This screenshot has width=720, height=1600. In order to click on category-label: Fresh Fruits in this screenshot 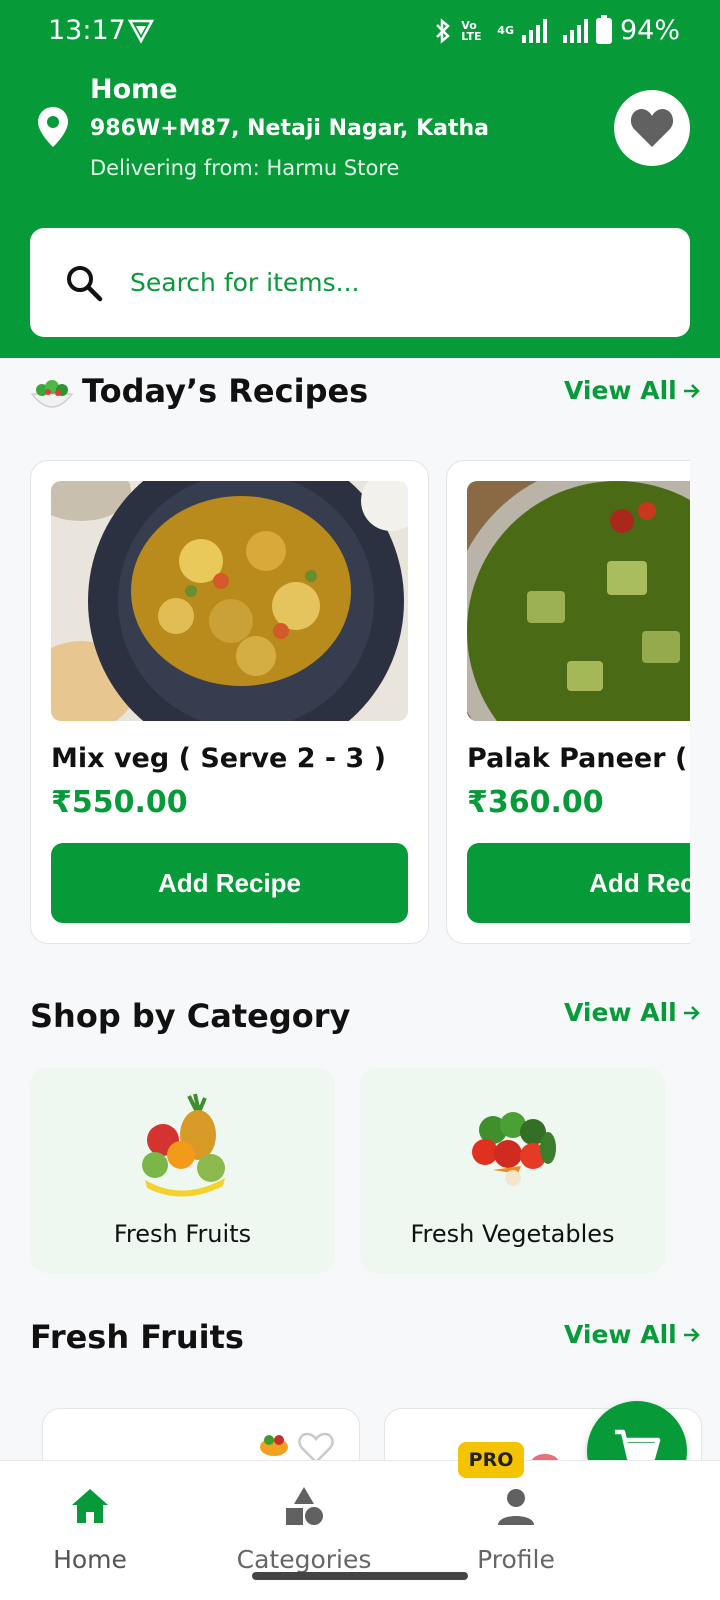, I will do `click(182, 1234)`.